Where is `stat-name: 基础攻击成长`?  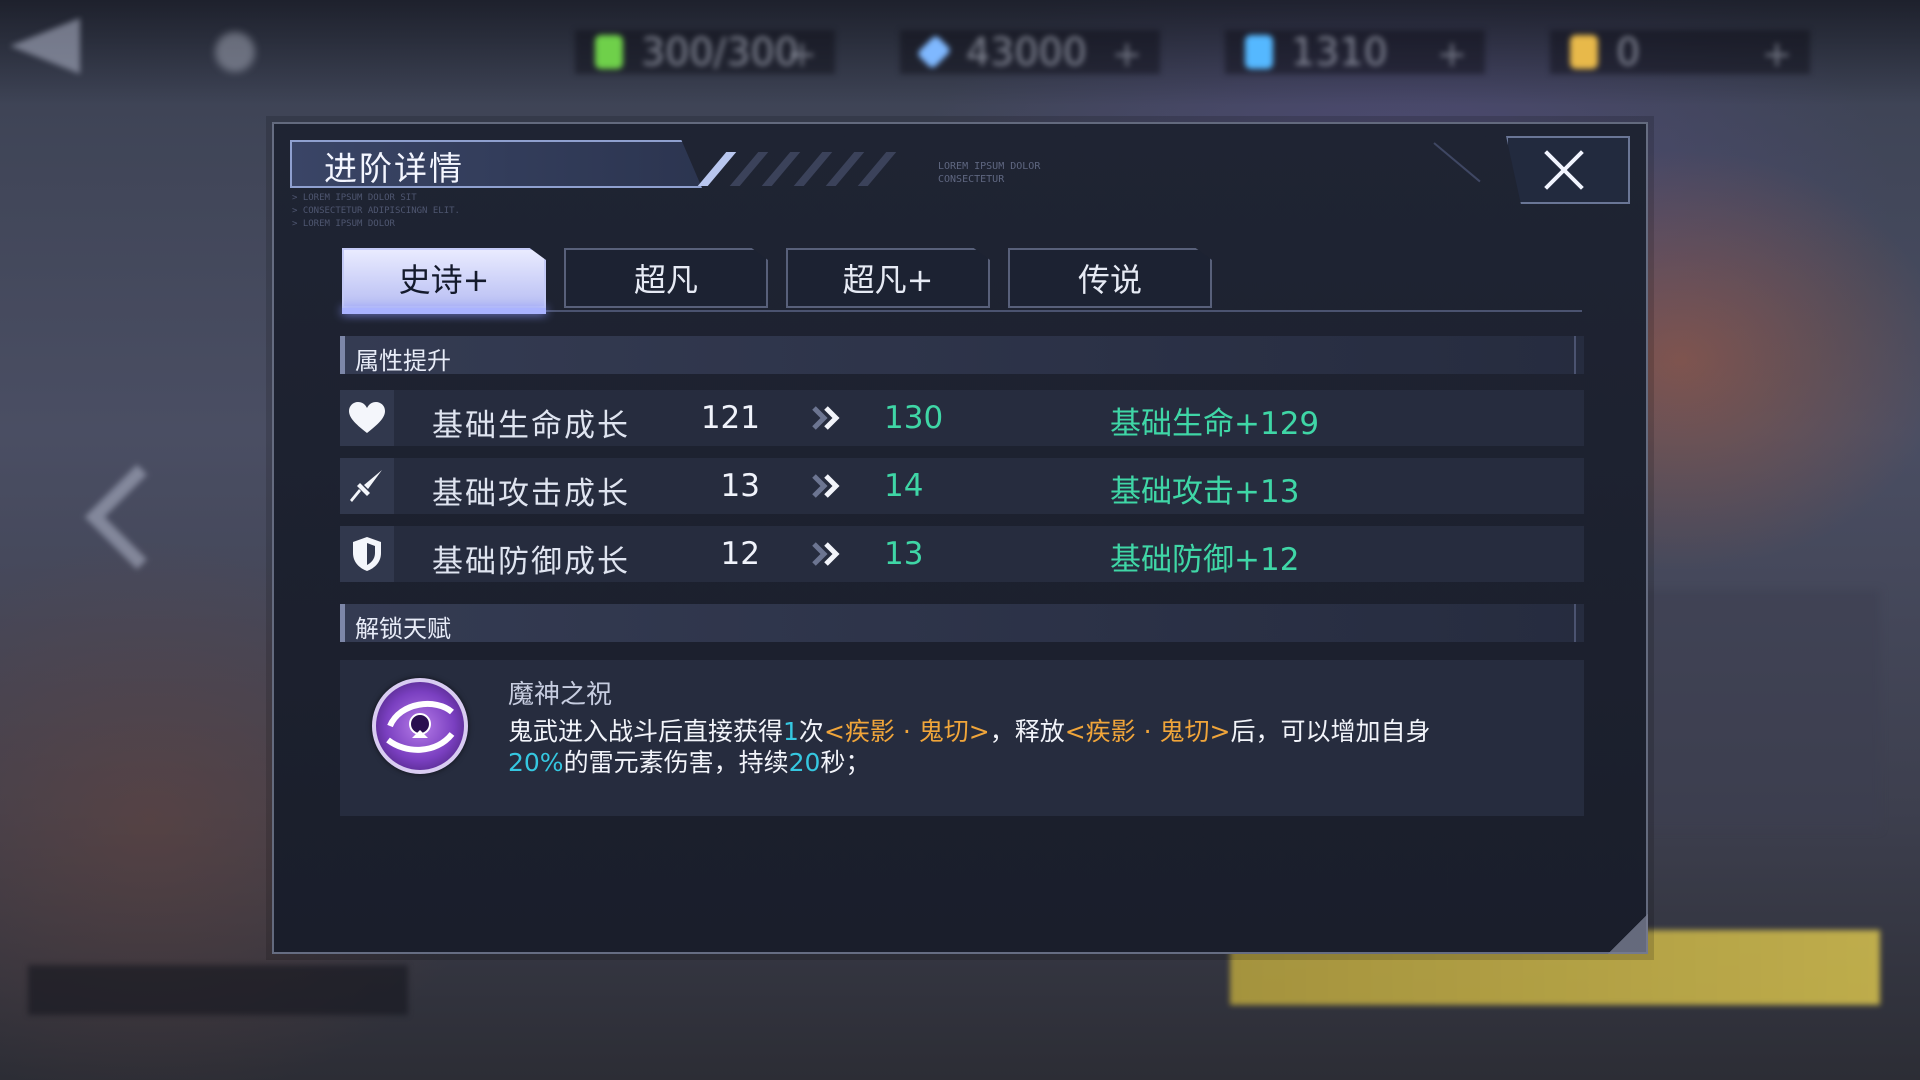
stat-name: 基础攻击成长 is located at coordinates (531, 494).